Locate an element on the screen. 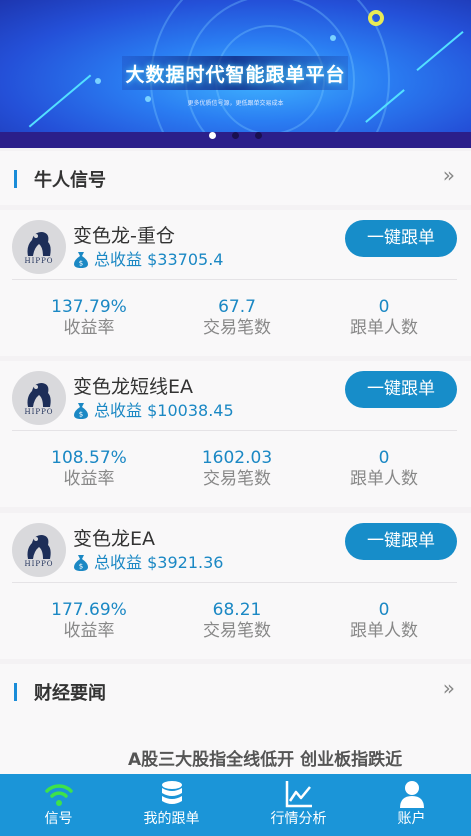 The height and width of the screenshot is (836, 471). stat-value: 68.21 is located at coordinates (237, 610).